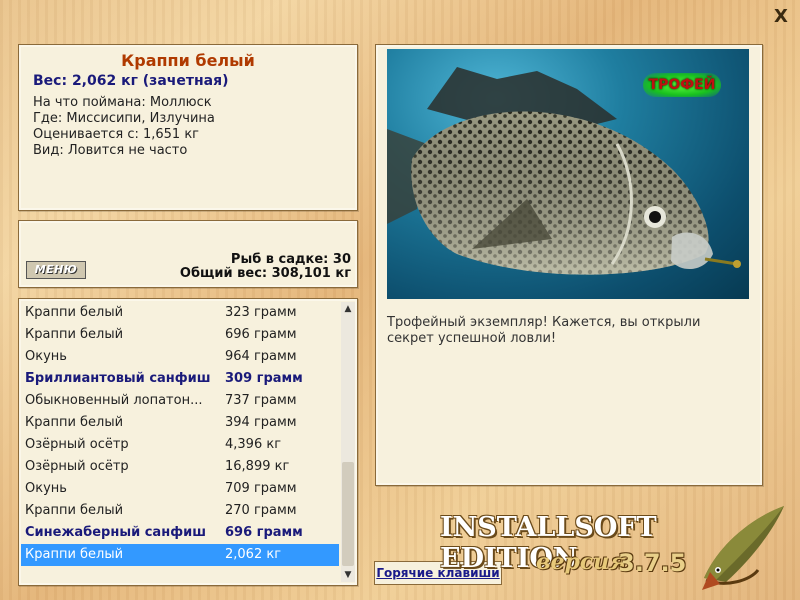 The image size is (800, 600). What do you see at coordinates (348, 309) in the screenshot?
I see `chevron-up-icon: ▲` at bounding box center [348, 309].